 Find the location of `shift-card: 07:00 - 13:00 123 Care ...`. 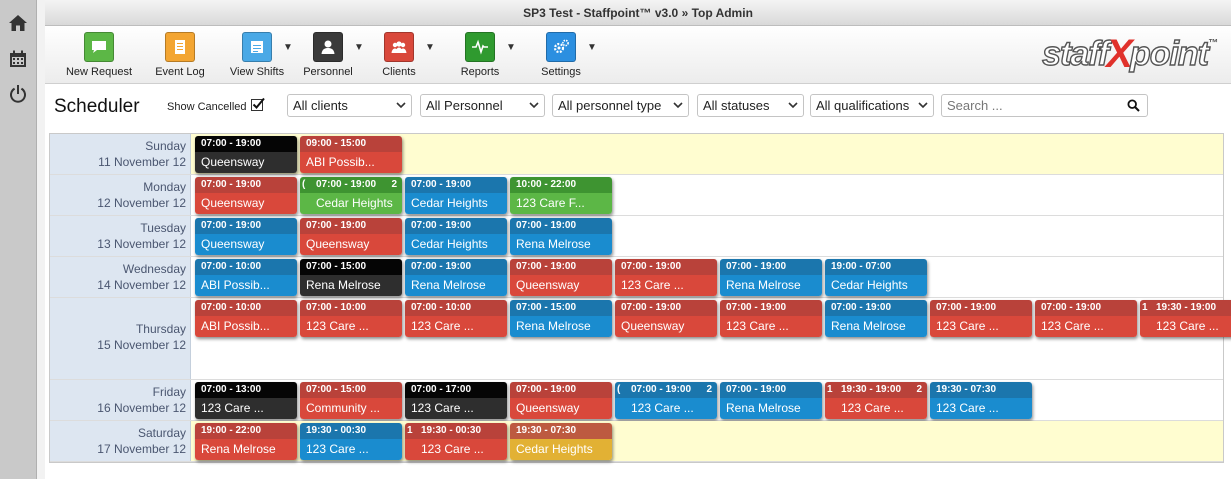

shift-card: 07:00 - 13:00 123 Care ... is located at coordinates (246, 400).